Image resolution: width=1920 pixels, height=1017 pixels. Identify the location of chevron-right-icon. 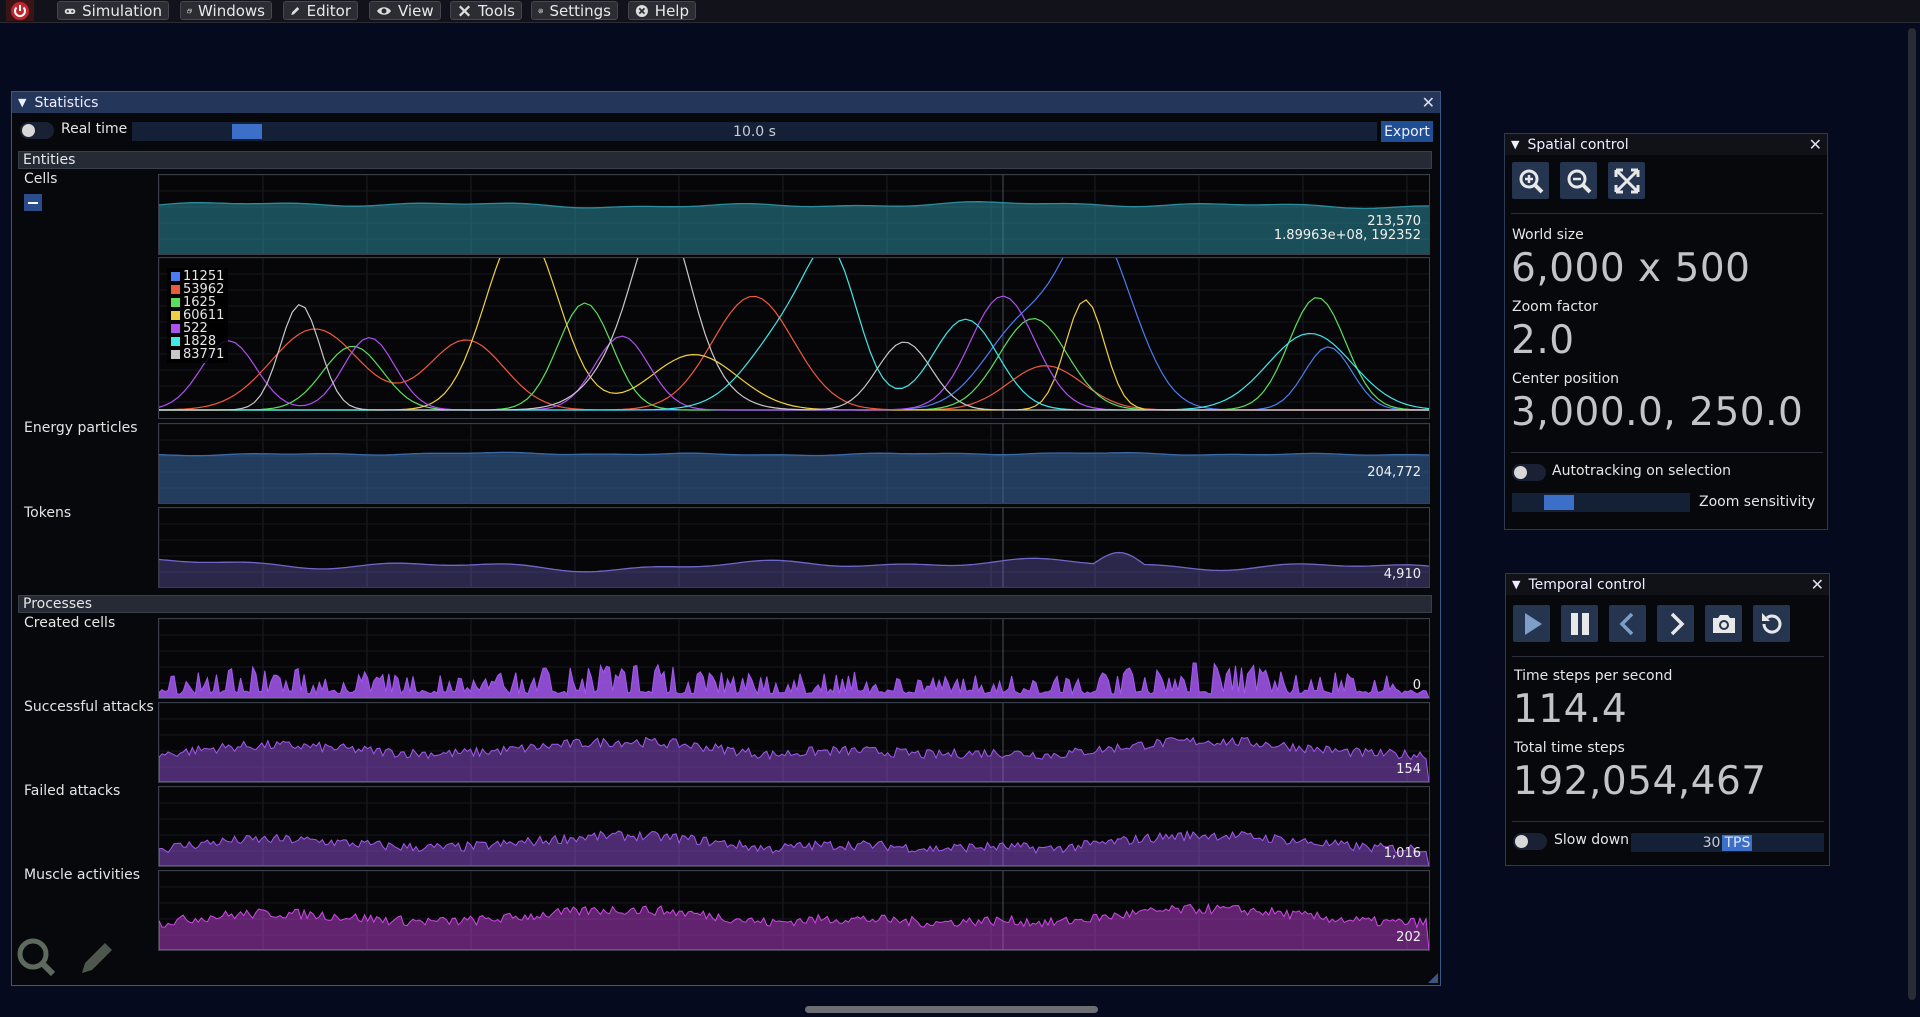
(1677, 623).